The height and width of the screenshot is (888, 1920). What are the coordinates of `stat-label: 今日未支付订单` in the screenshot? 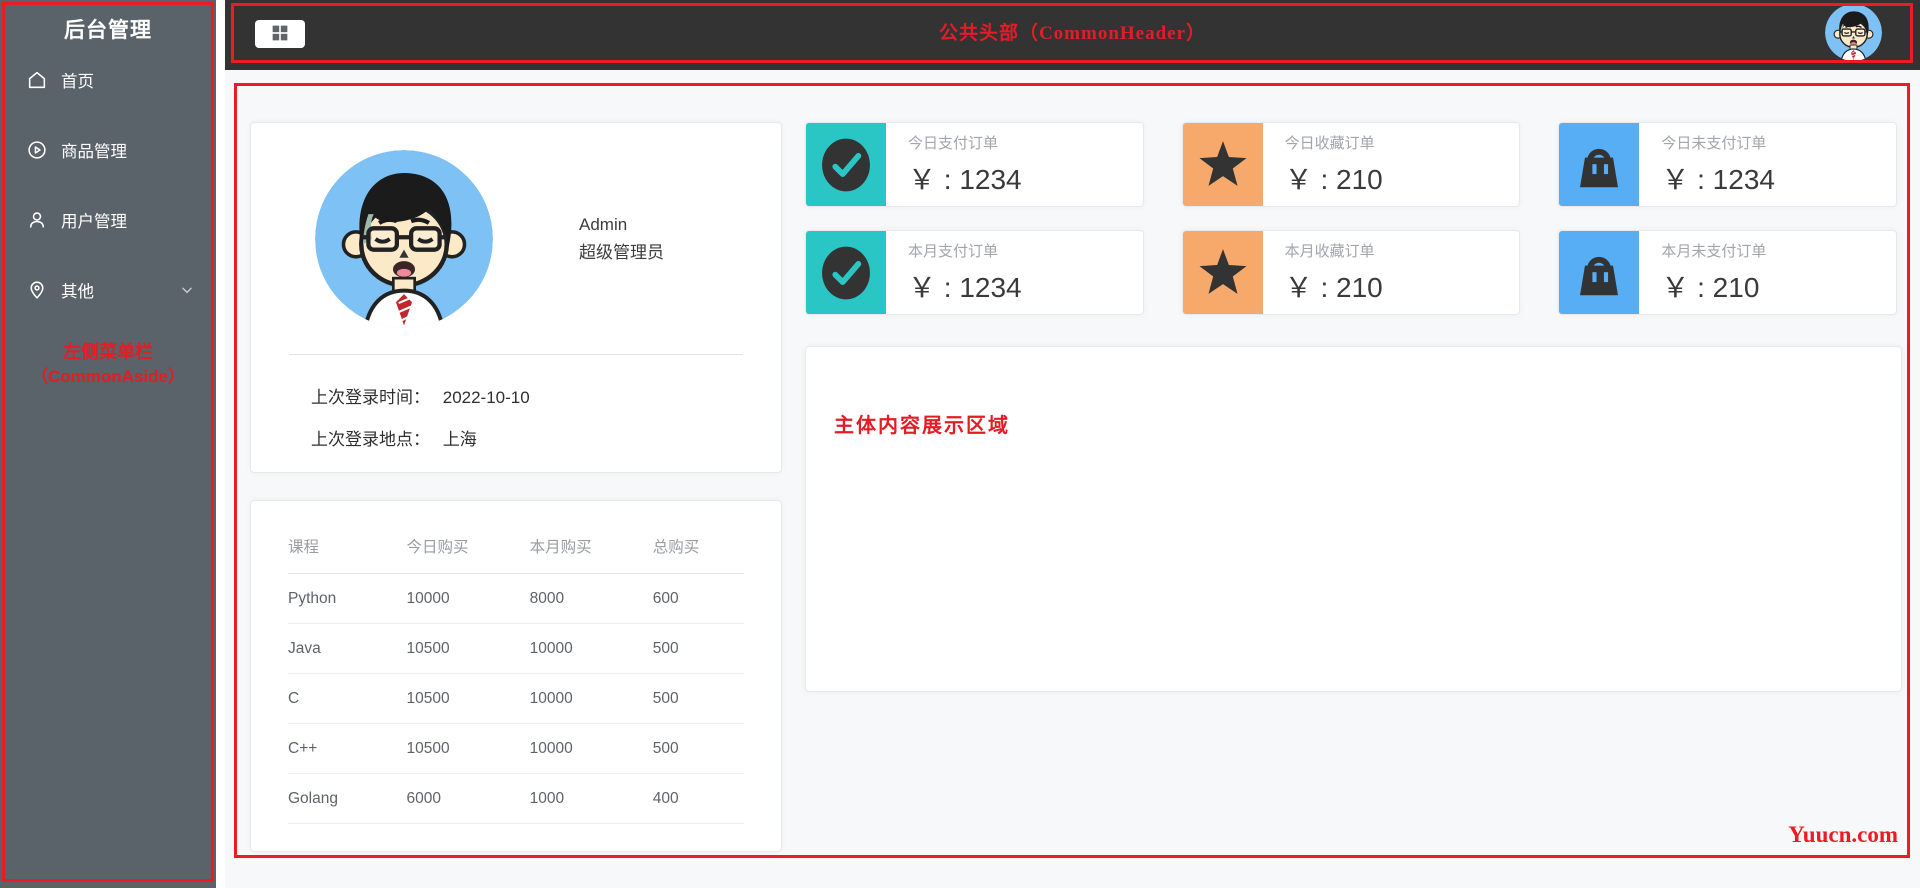 It's located at (1714, 143).